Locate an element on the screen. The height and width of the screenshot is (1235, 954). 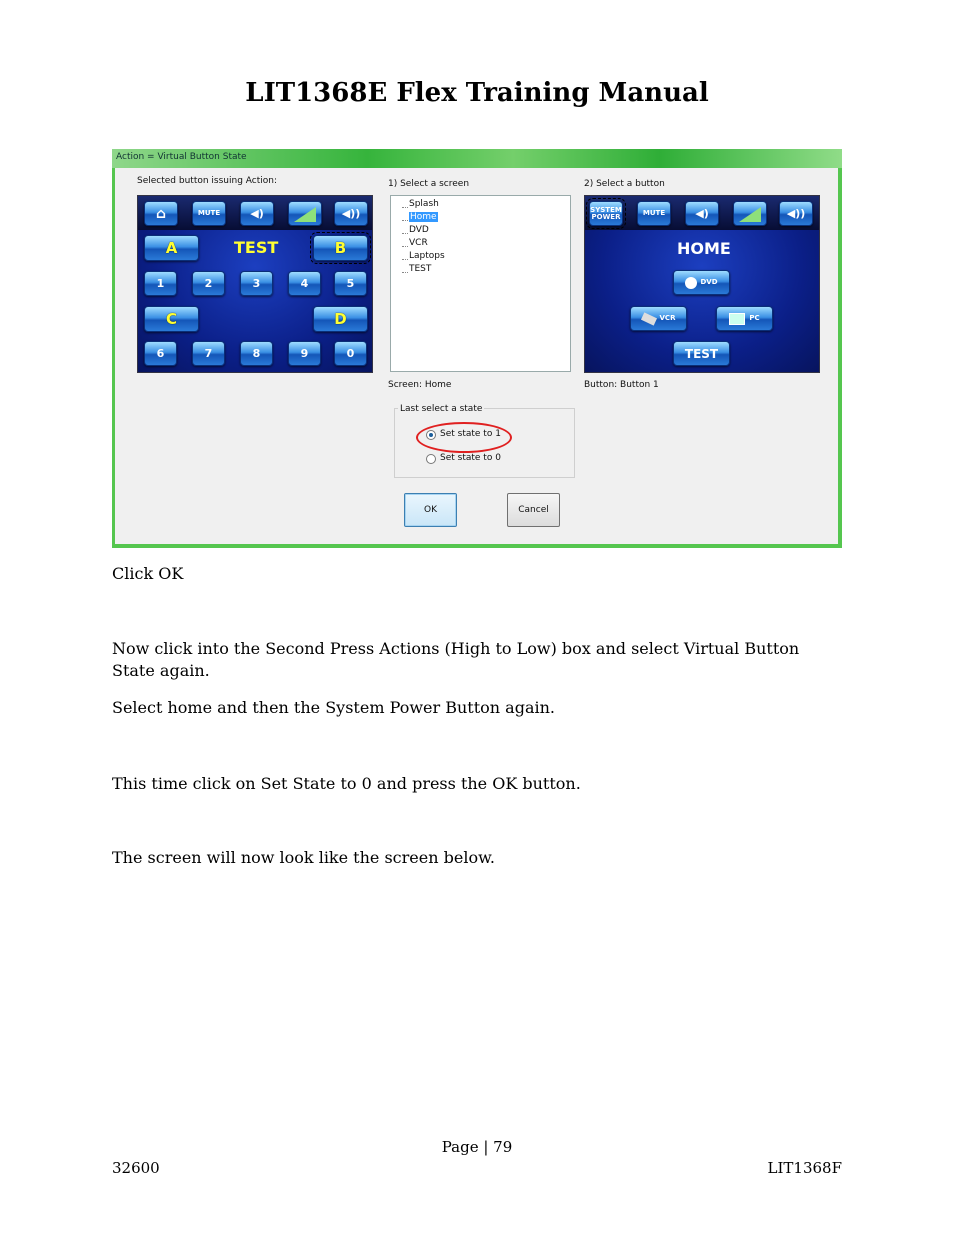
num-button: 3 is located at coordinates (256, 283).